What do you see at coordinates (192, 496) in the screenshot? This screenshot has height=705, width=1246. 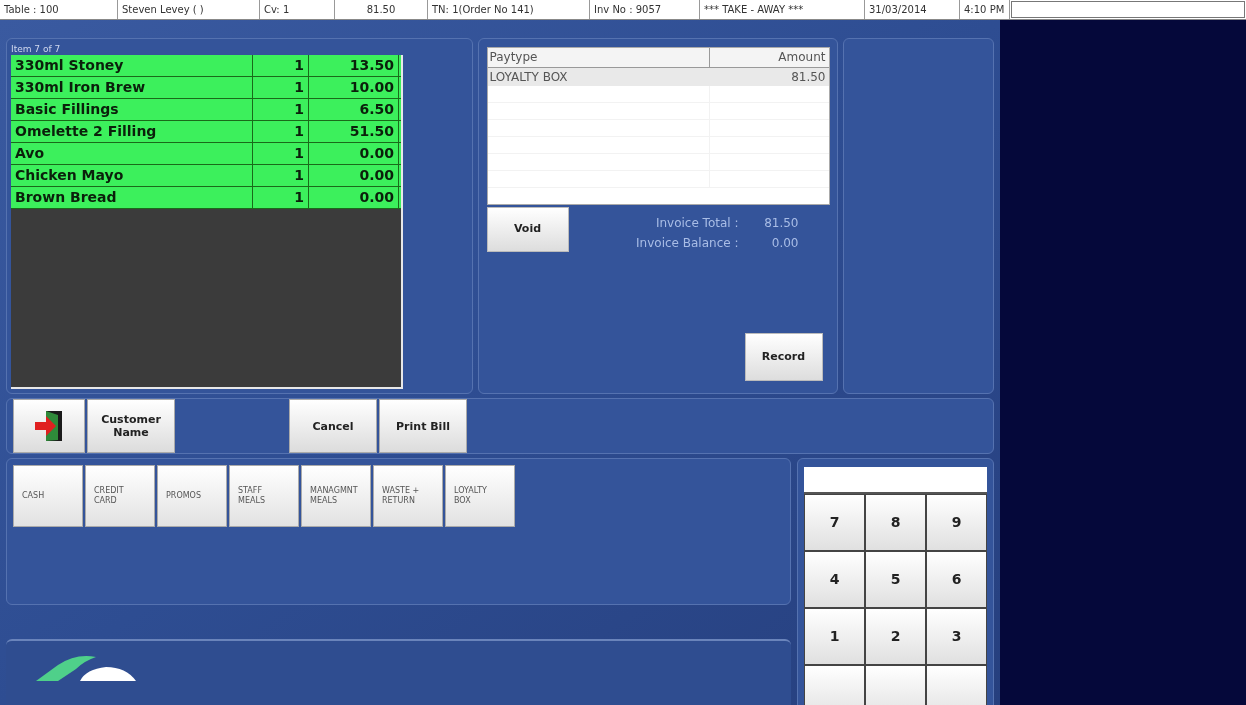 I see `paytype-button: PROMOS` at bounding box center [192, 496].